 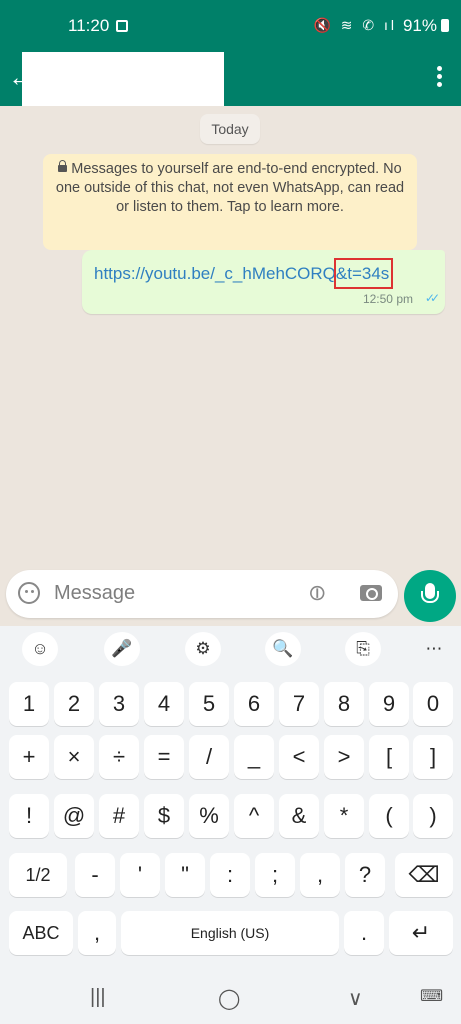 What do you see at coordinates (95, 875) in the screenshot?
I see `key-hyphen: -` at bounding box center [95, 875].